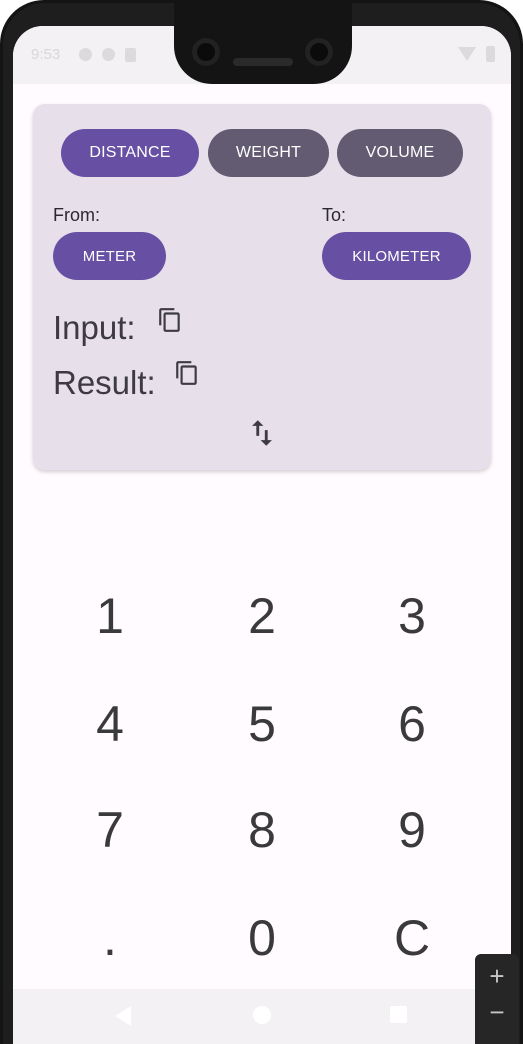  What do you see at coordinates (268, 153) in the screenshot?
I see `category-weight-button: WEIGHT` at bounding box center [268, 153].